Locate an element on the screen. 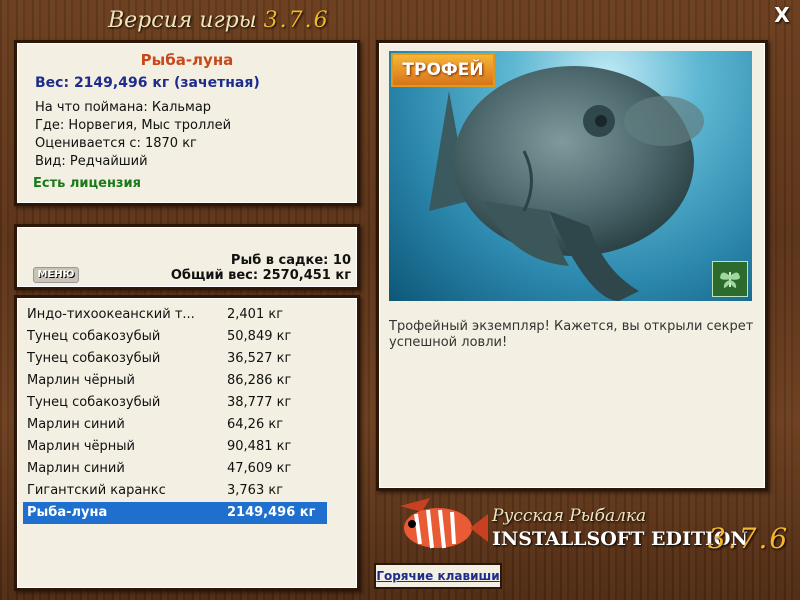 The width and height of the screenshot is (800, 600). catch-row-weight: 90,481 кг is located at coordinates (259, 446).